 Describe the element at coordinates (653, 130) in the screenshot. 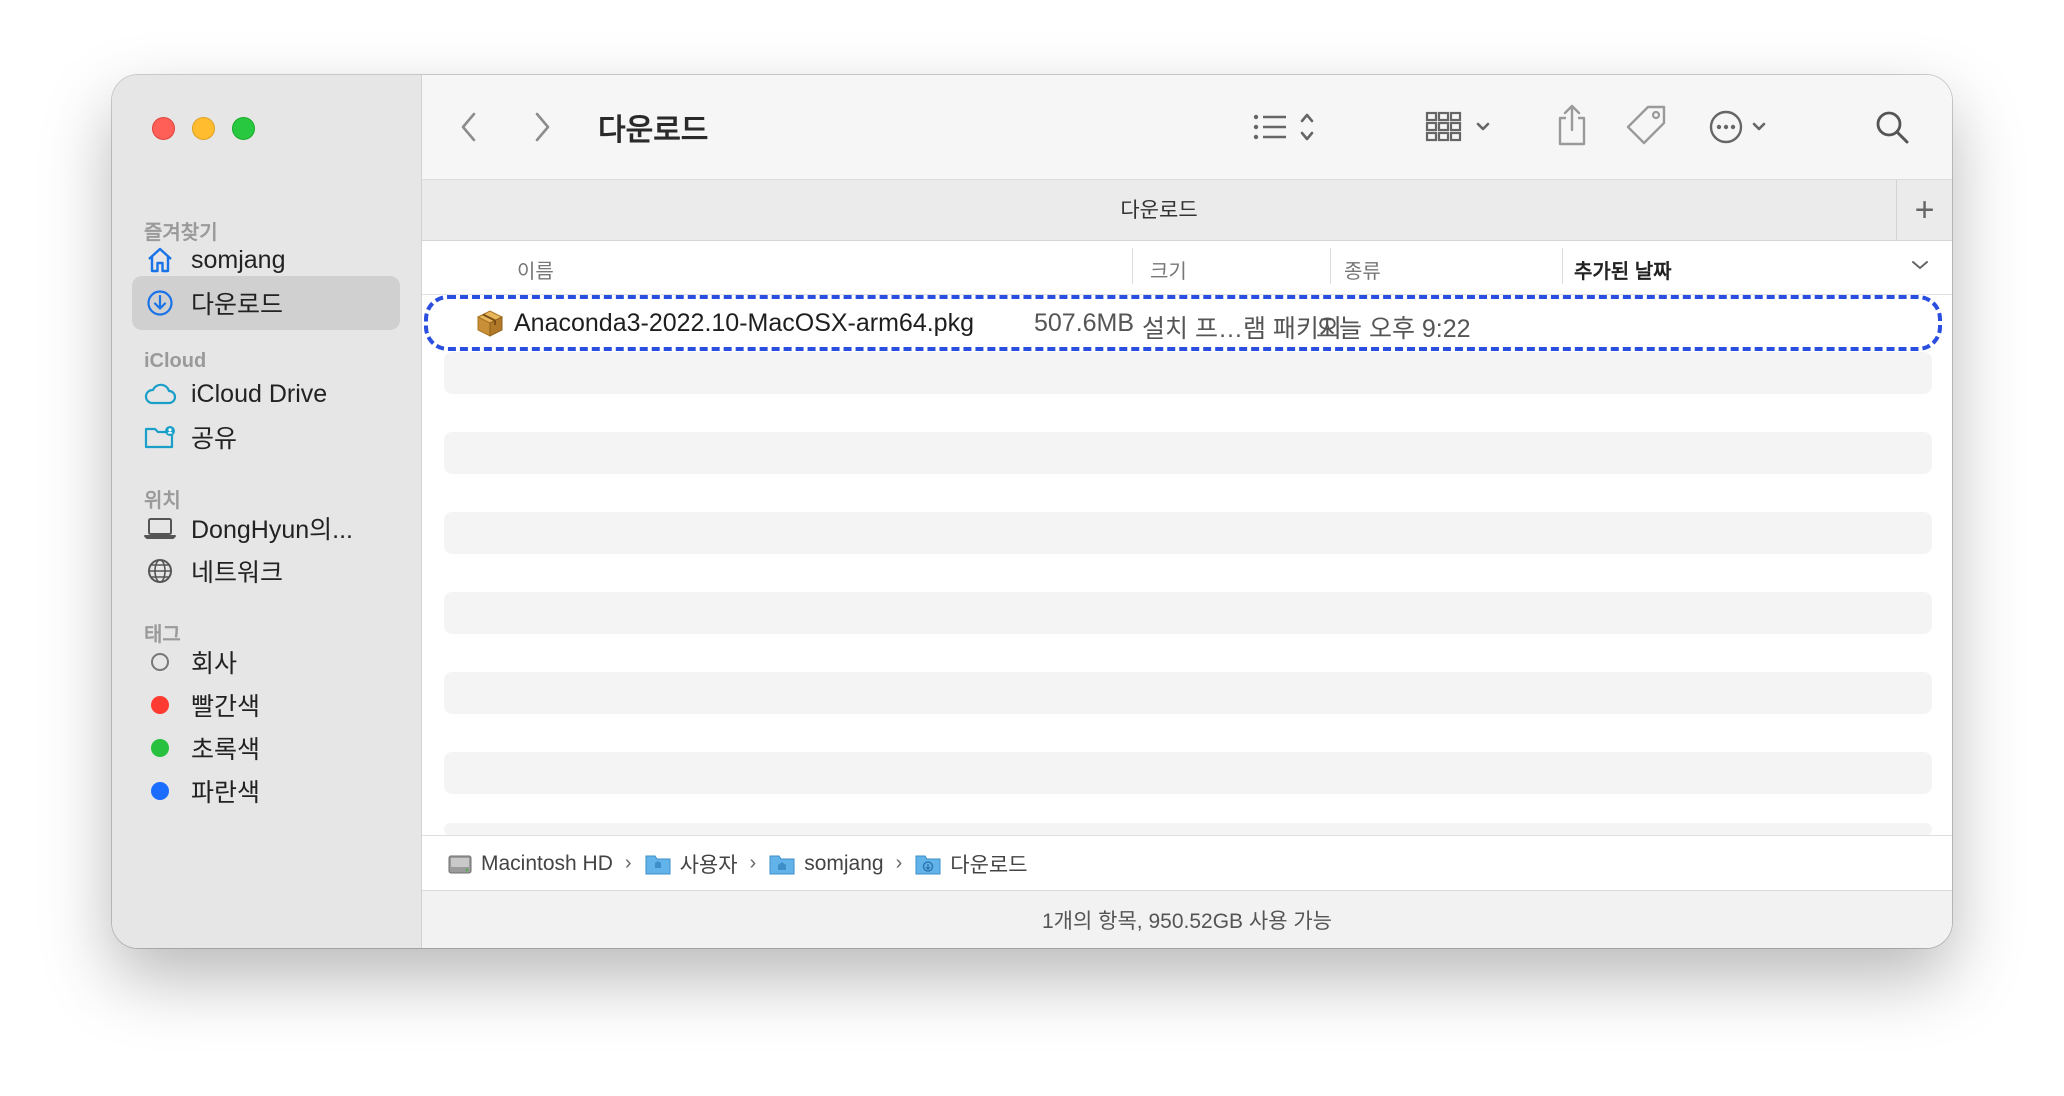

I see `window-title: 다운로드` at that location.